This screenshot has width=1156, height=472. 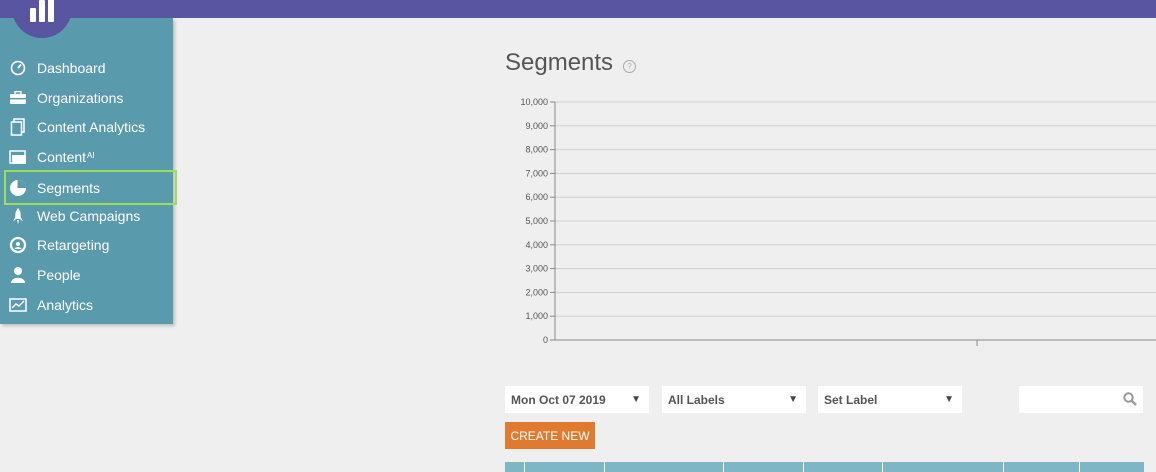 I want to click on sidebar-item-label: Content, so click(x=62, y=157).